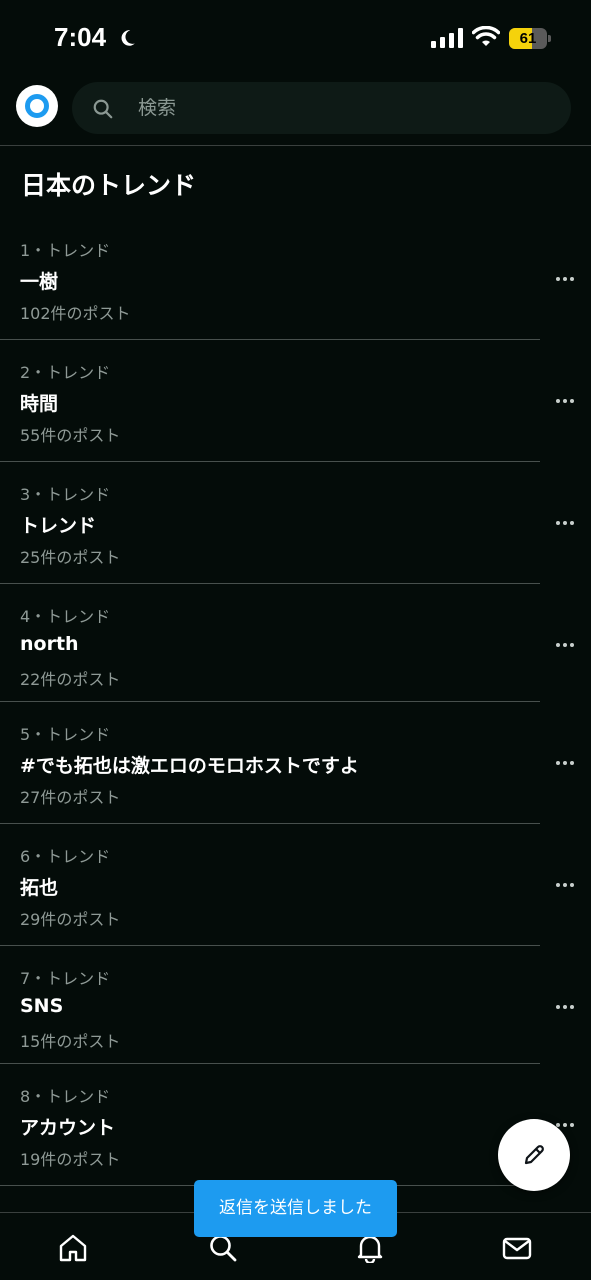 This screenshot has height=1280, width=591. What do you see at coordinates (517, 1248) in the screenshot?
I see `messages-icon` at bounding box center [517, 1248].